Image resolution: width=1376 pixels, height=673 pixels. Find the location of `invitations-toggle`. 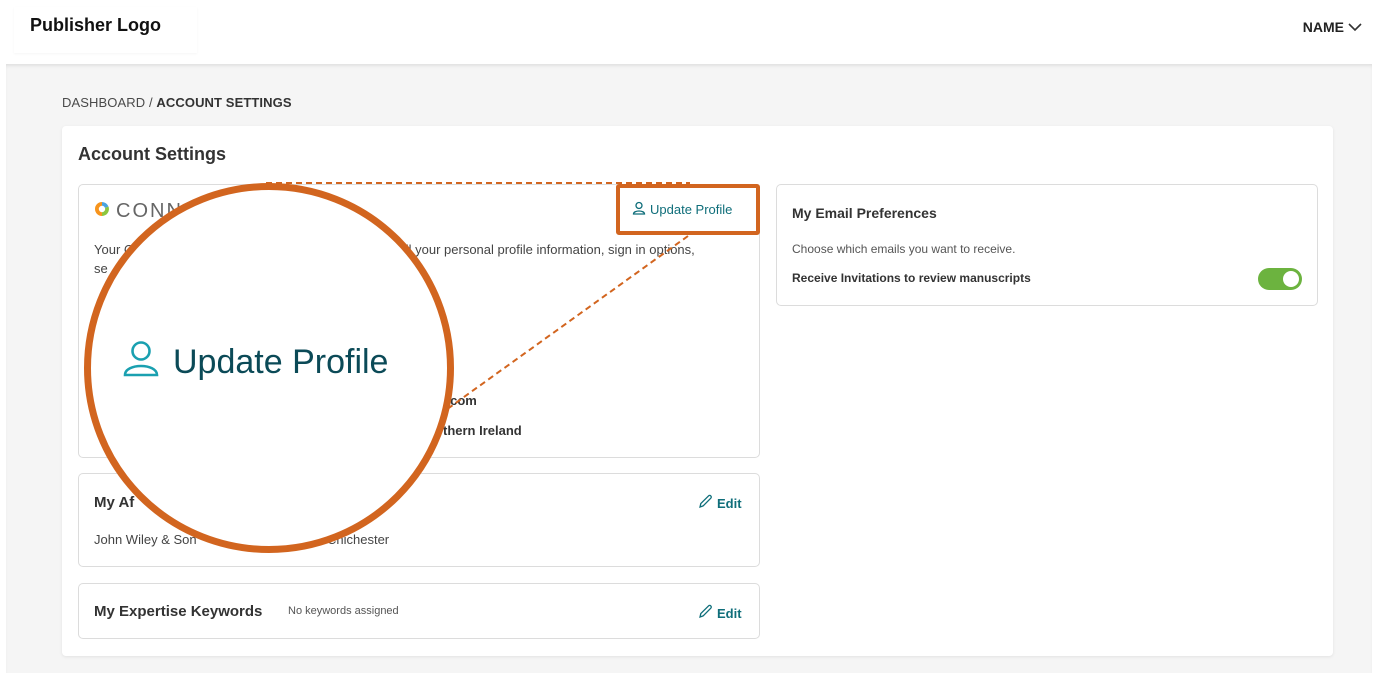

invitations-toggle is located at coordinates (1280, 279).